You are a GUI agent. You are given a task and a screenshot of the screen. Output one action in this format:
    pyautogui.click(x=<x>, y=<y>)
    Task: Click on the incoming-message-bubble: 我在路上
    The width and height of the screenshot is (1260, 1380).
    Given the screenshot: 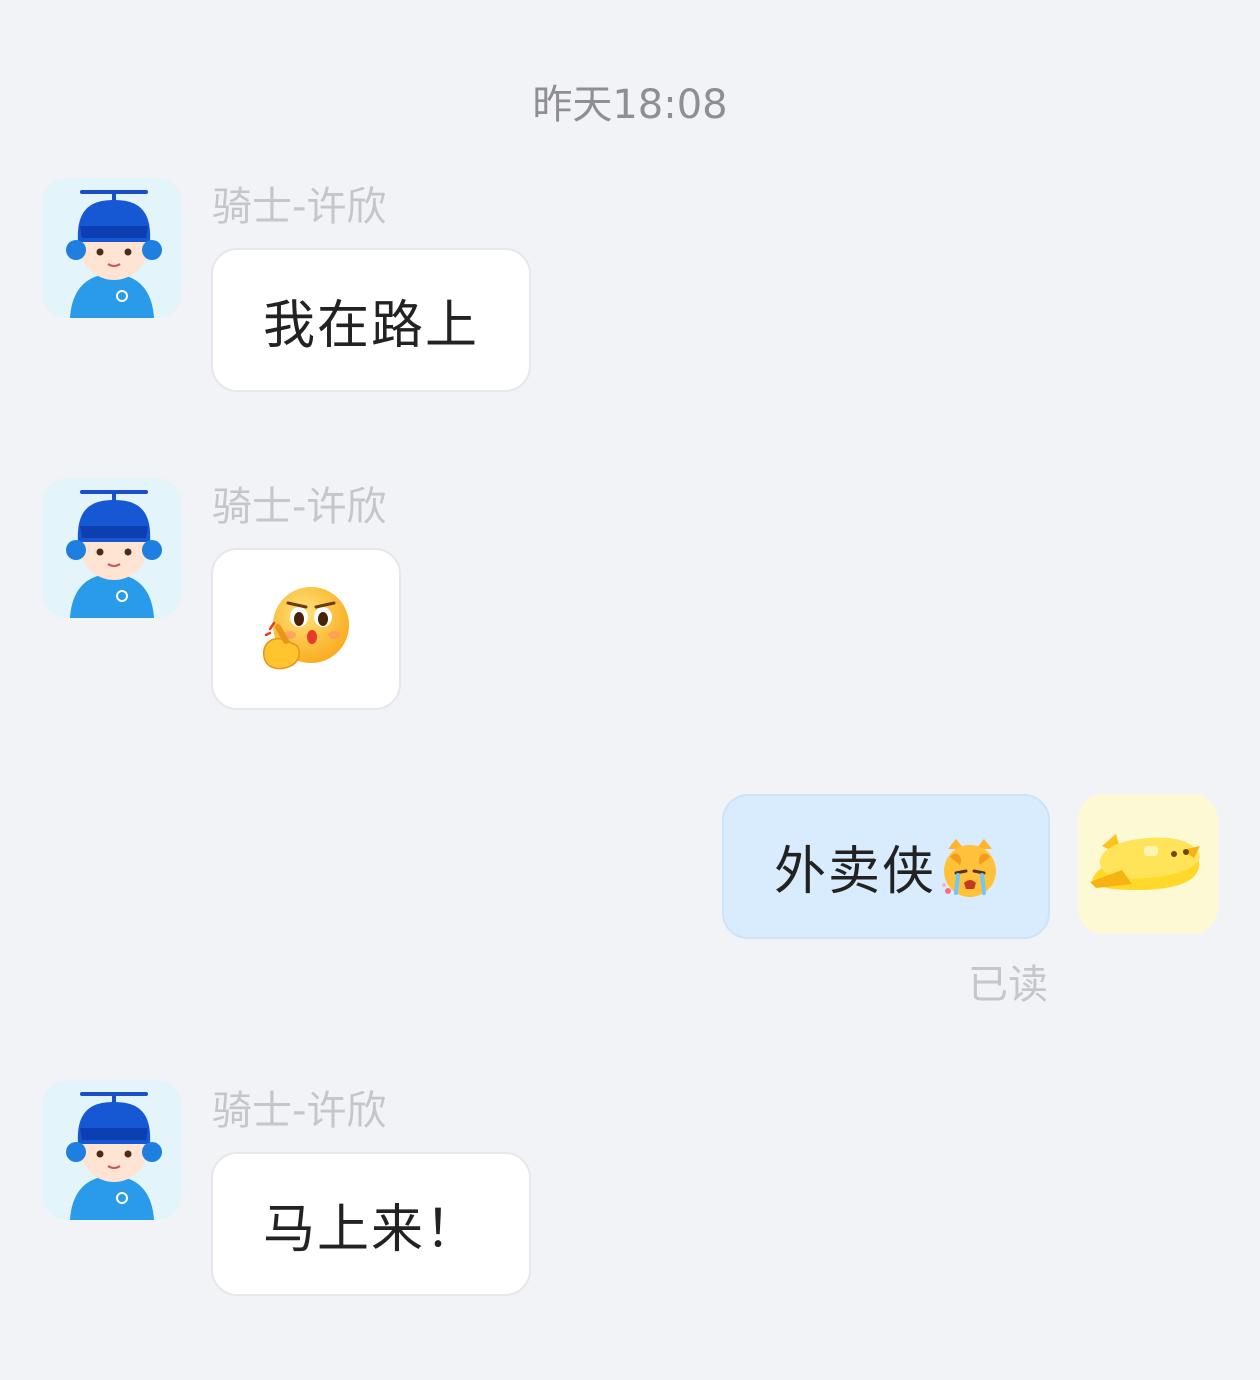 What is the action you would take?
    pyautogui.click(x=371, y=320)
    